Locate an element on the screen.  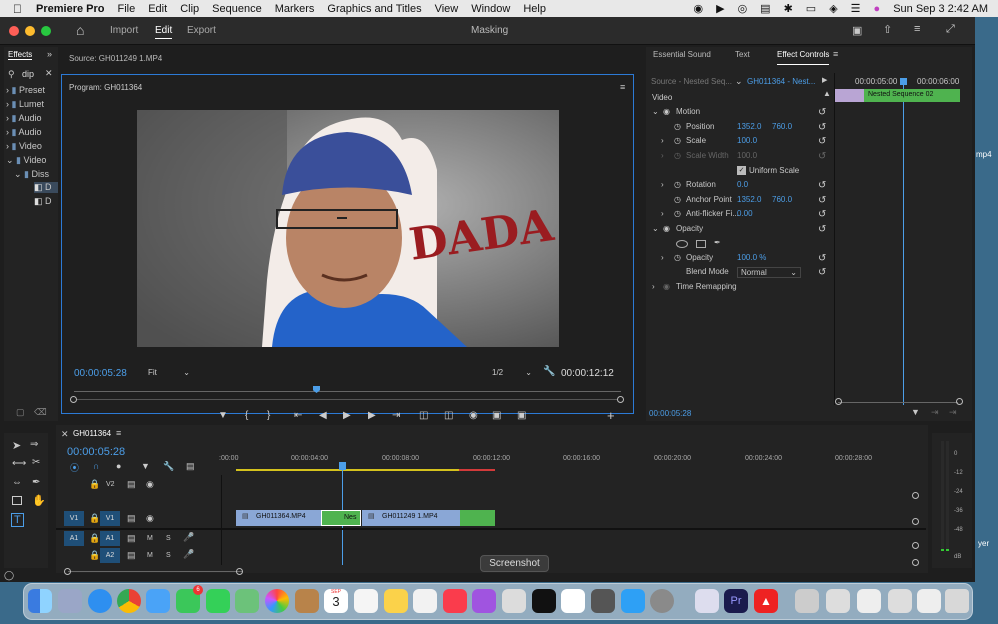
pen-mask-icon: ✒ is located at coordinates (717, 242).